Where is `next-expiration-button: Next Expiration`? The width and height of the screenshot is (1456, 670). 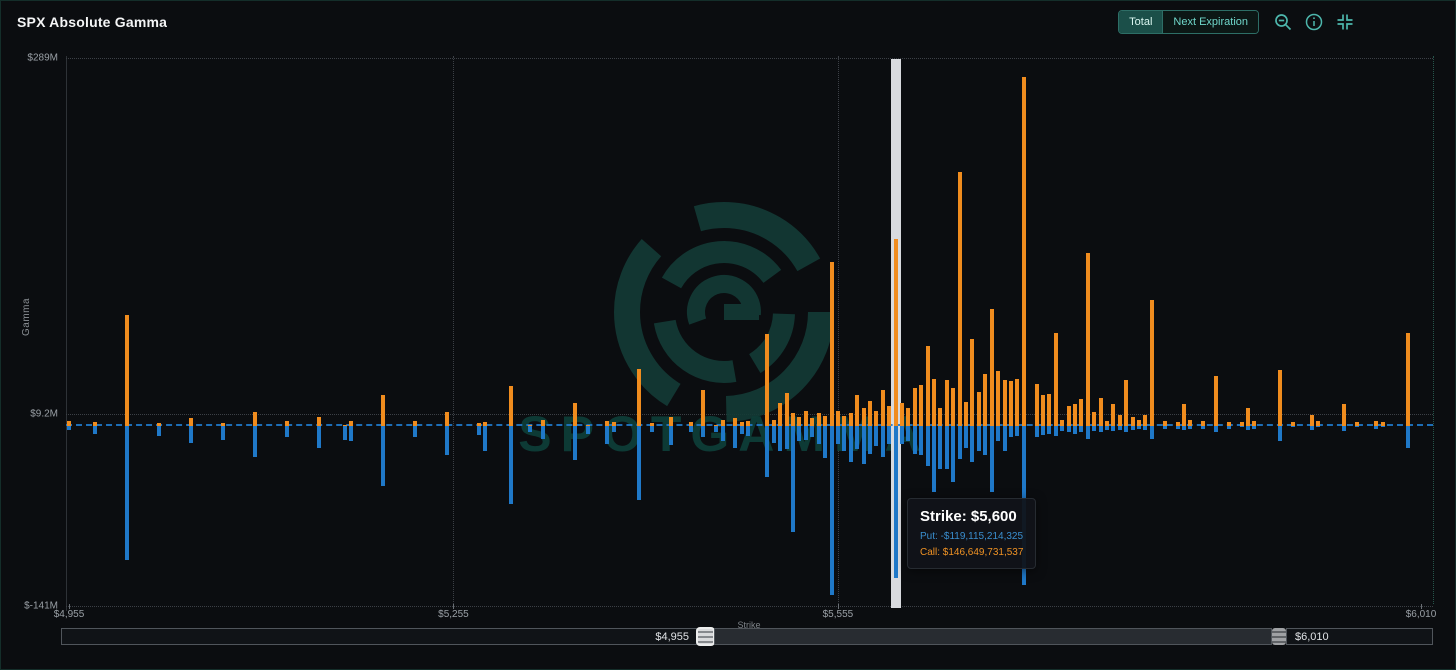 next-expiration-button: Next Expiration is located at coordinates (1210, 22).